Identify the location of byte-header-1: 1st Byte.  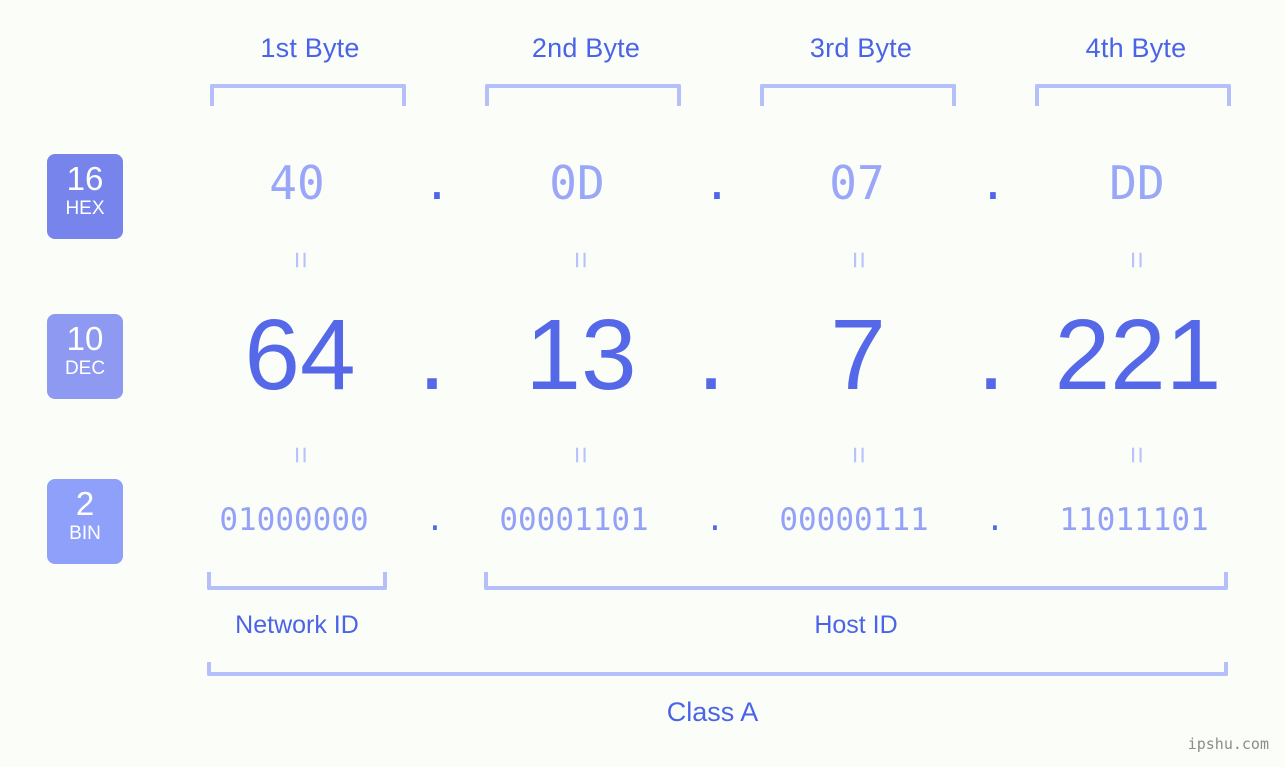
(310, 48).